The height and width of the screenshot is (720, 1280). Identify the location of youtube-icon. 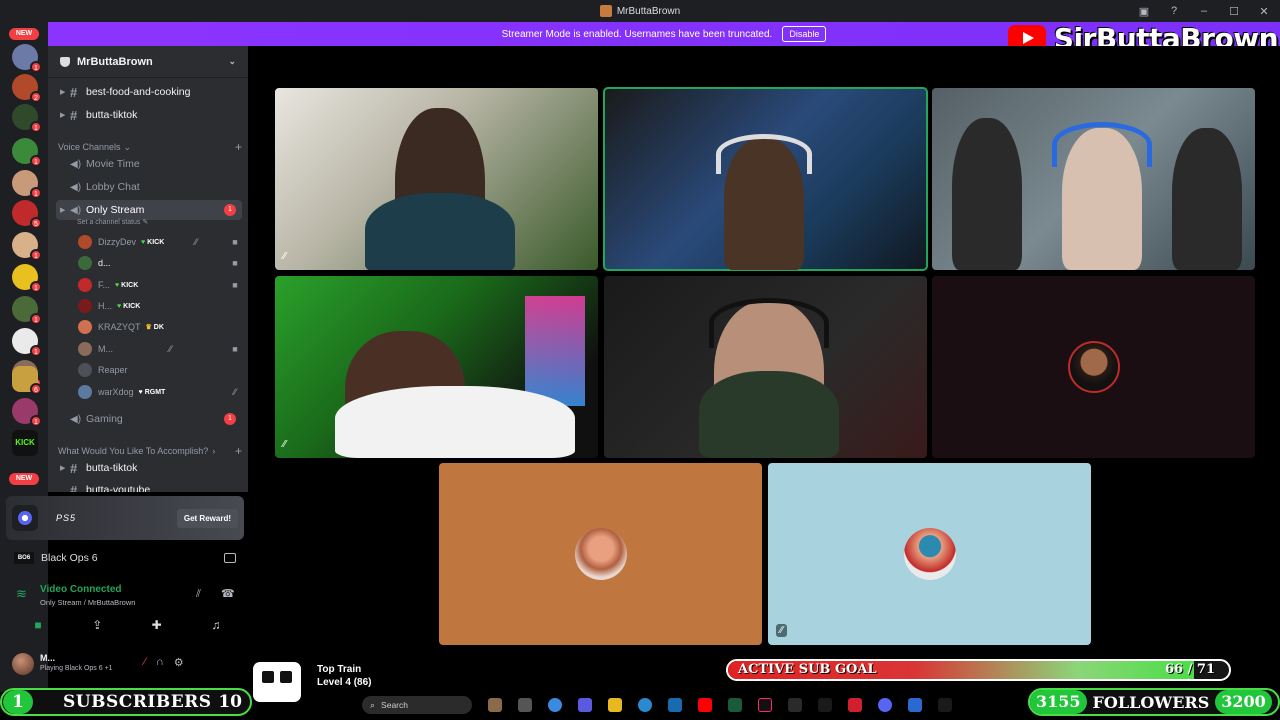
(705, 705).